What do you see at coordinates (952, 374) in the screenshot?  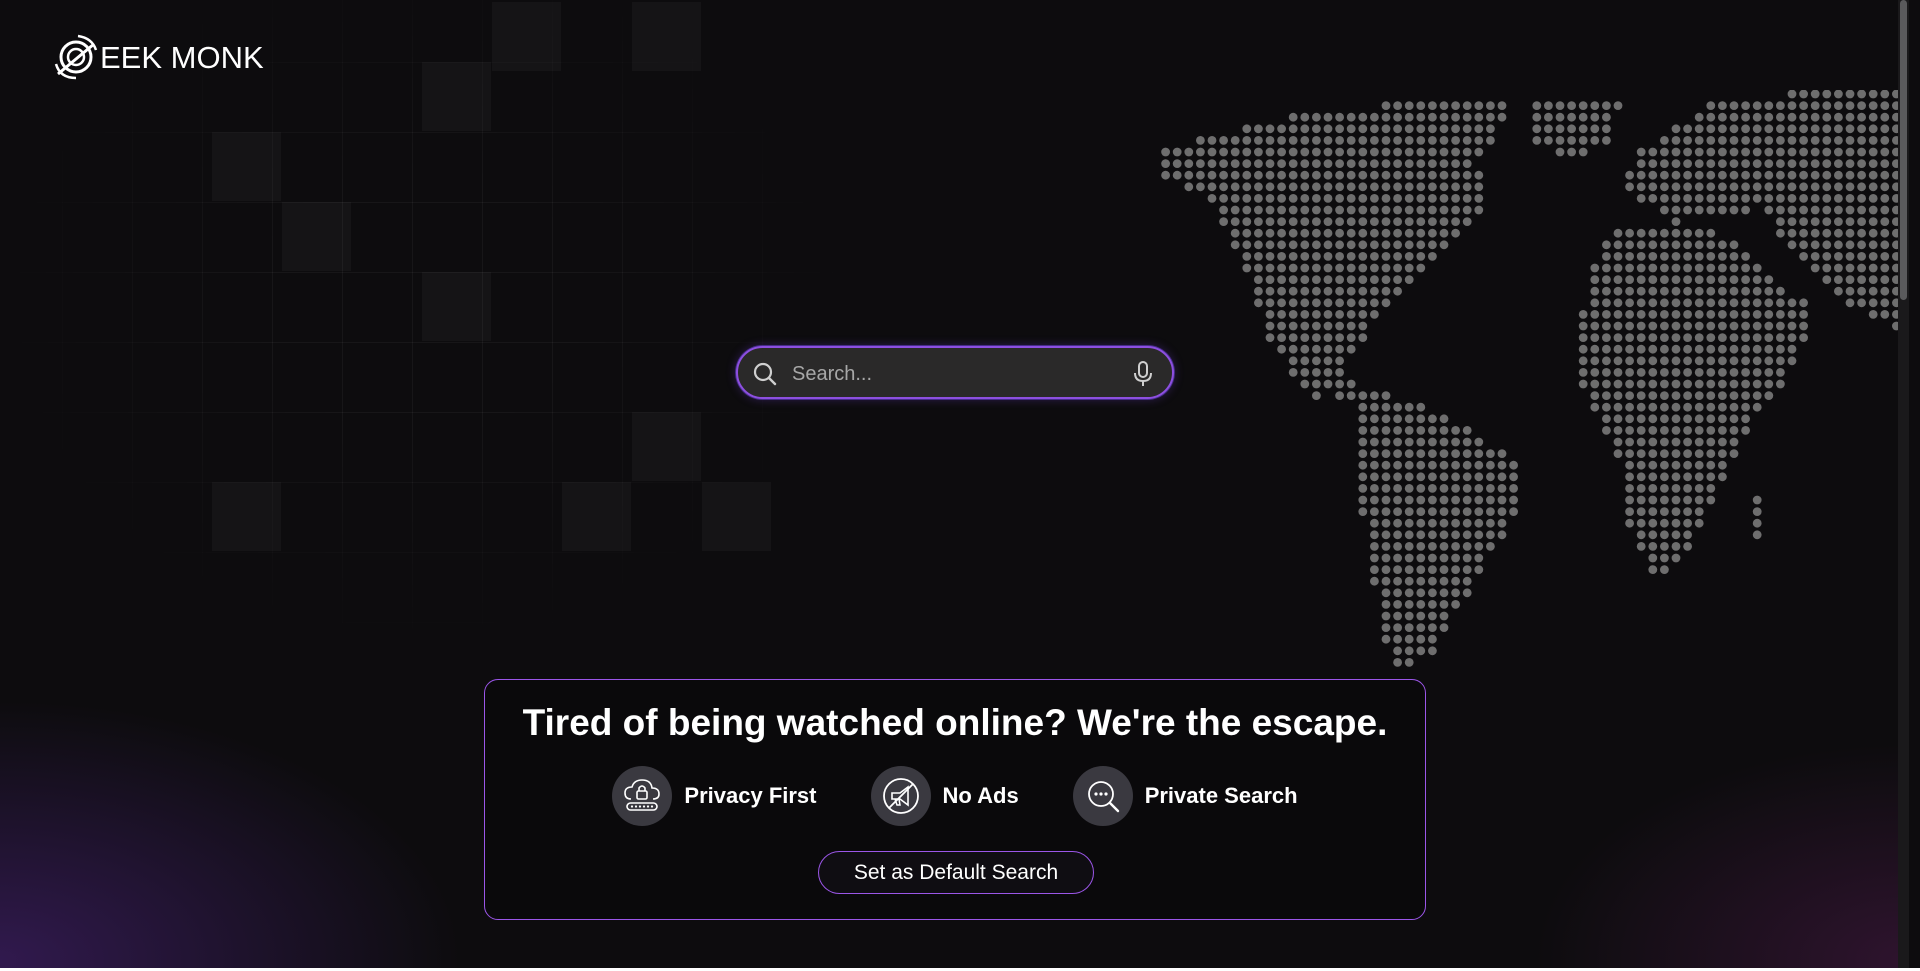 I see `search-input` at bounding box center [952, 374].